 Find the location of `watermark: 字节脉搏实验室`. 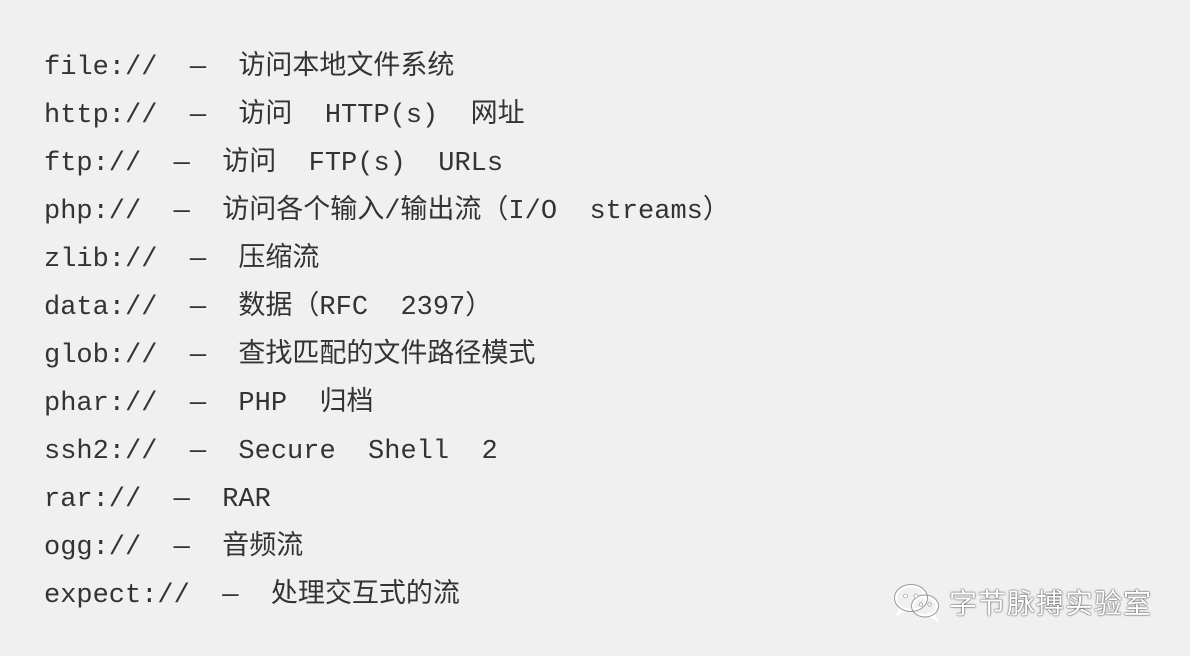

watermark: 字节脉搏实验室 is located at coordinates (1022, 602).